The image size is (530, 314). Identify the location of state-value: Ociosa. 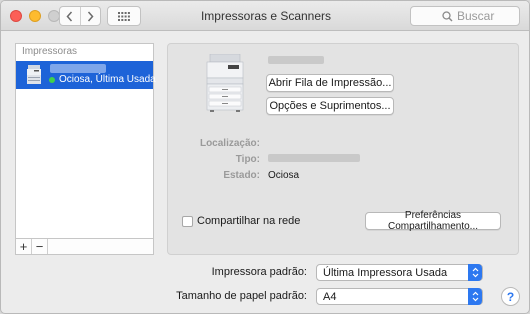
(284, 175).